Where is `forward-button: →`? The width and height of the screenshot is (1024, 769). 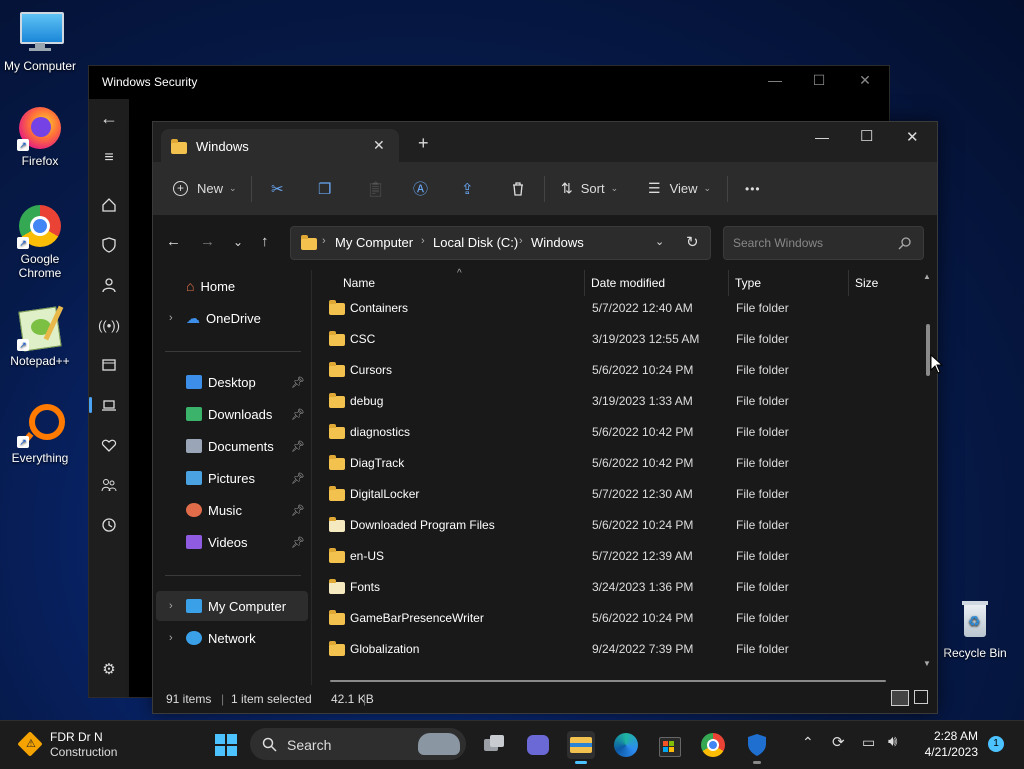 forward-button: → is located at coordinates (207, 241).